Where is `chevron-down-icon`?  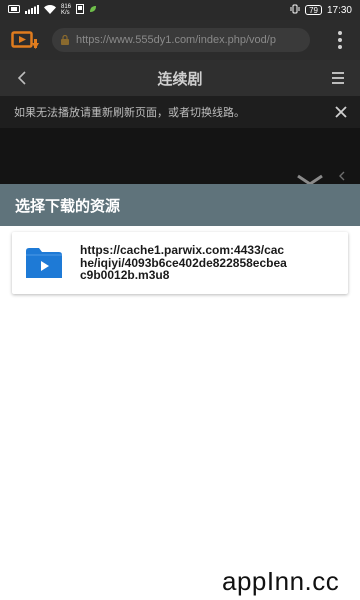
chevron-down-icon is located at coordinates (310, 177).